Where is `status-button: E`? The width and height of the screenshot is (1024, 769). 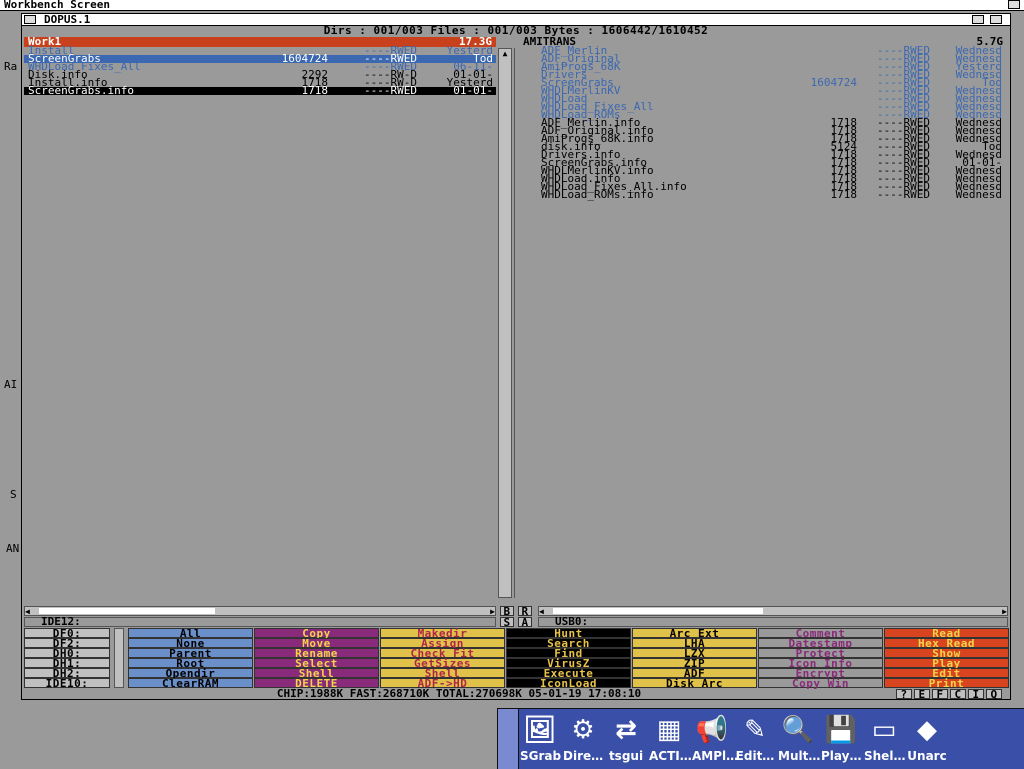
status-button: E is located at coordinates (922, 694).